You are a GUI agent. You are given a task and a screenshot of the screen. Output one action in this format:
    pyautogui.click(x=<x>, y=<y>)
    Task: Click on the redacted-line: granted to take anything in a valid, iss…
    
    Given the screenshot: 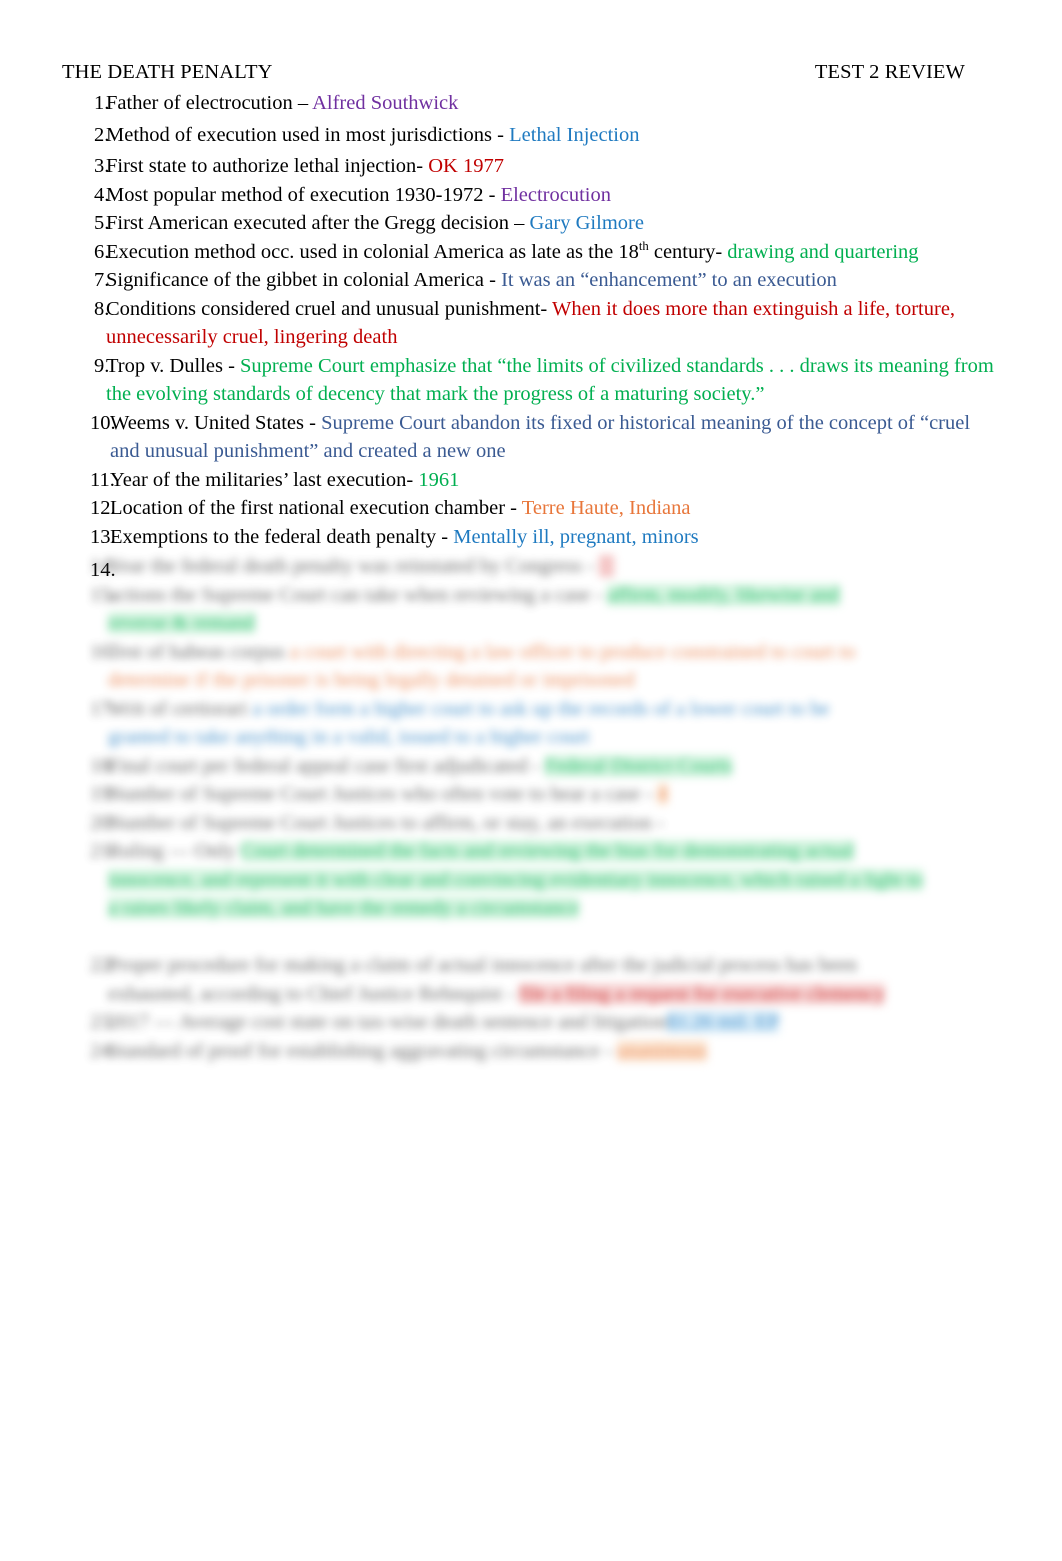 What is the action you would take?
    pyautogui.click(x=349, y=737)
    